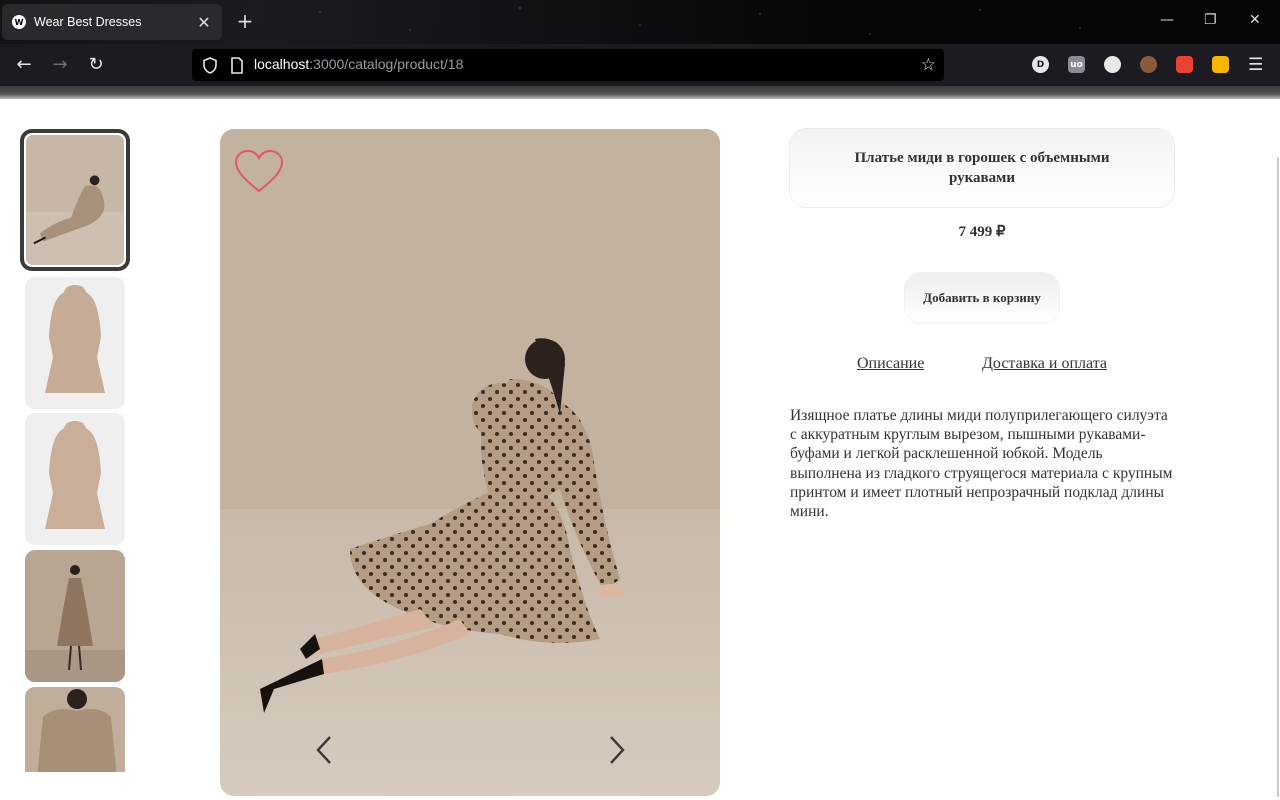 The image size is (1280, 800). I want to click on thumbnail-image-dress-back, so click(75, 479).